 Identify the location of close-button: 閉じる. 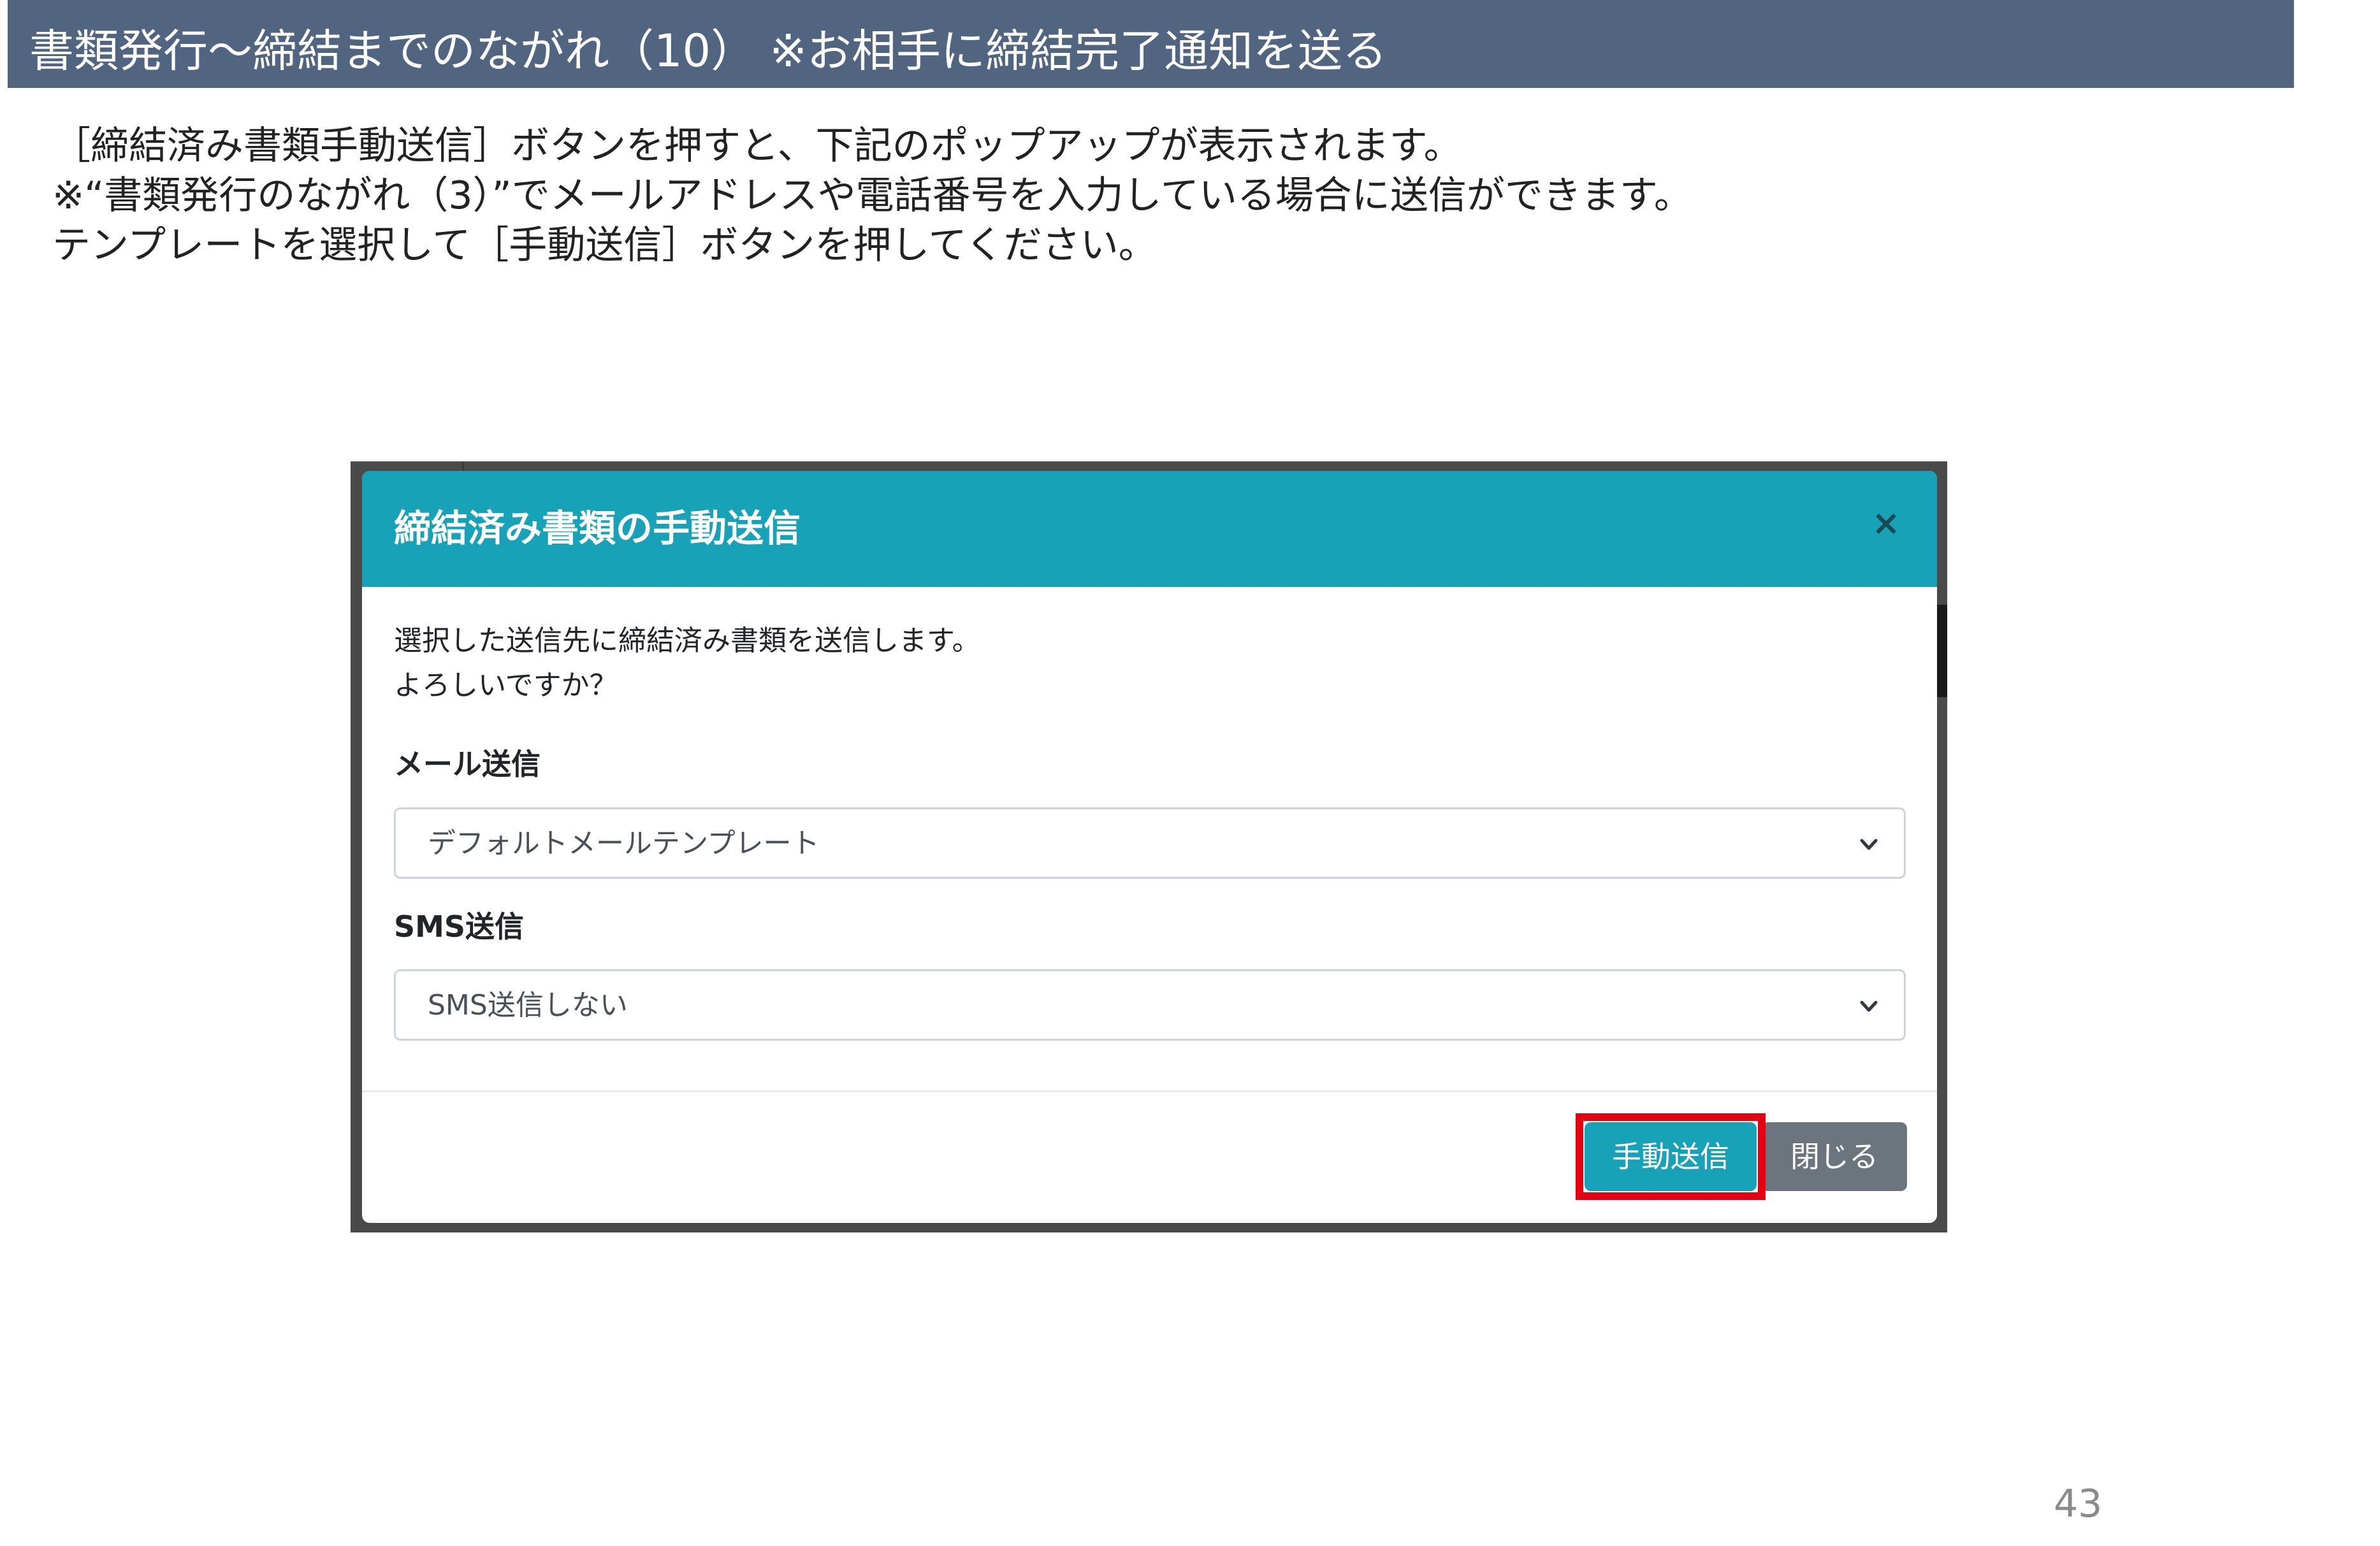
(1834, 1156).